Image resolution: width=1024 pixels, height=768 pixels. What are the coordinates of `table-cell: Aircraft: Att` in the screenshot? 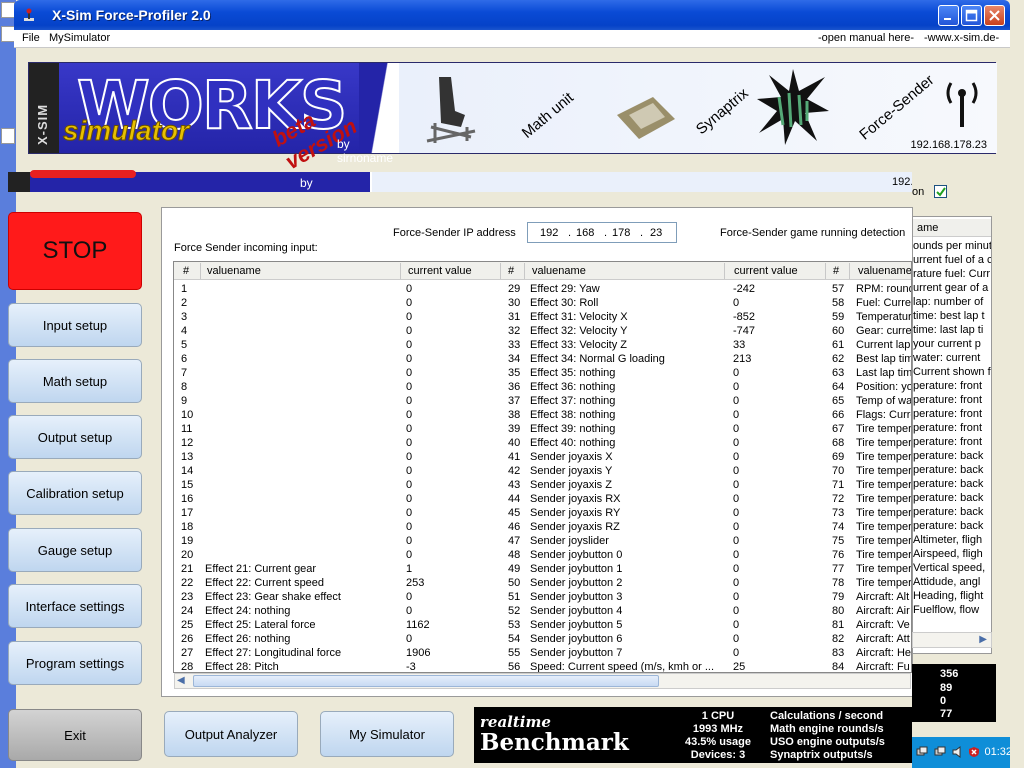 It's located at (883, 639).